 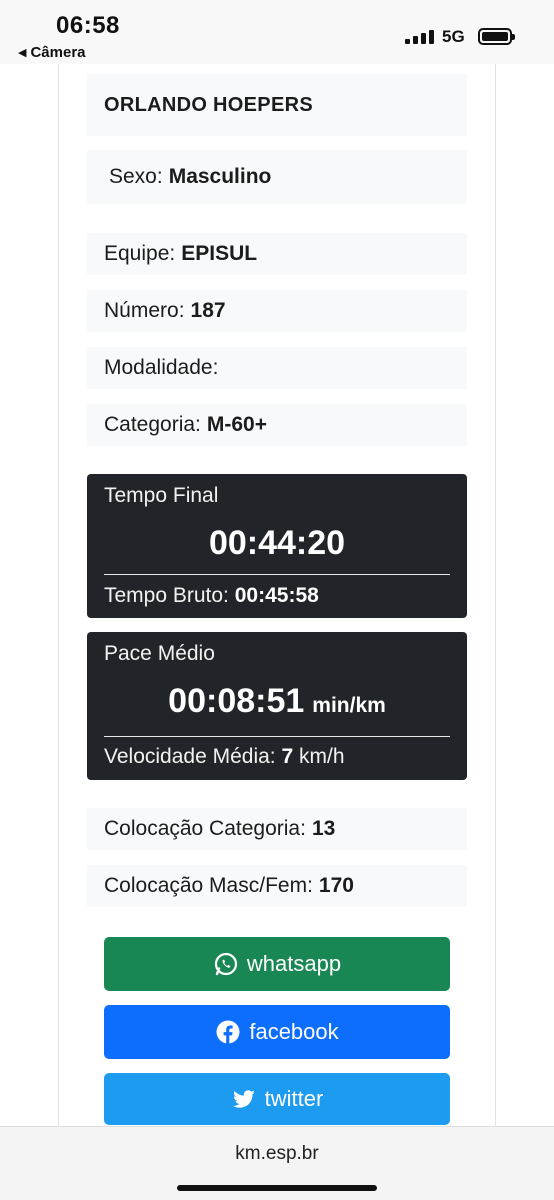 I want to click on twitter-label: twitter, so click(x=294, y=1098).